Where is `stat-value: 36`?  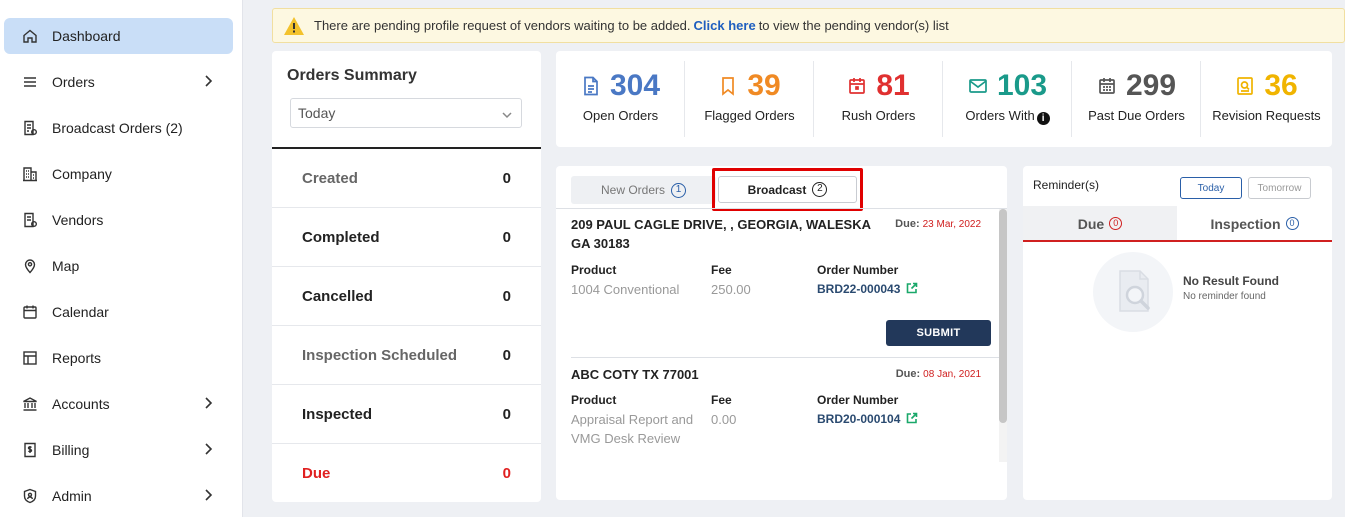
stat-value: 36 is located at coordinates (1281, 85).